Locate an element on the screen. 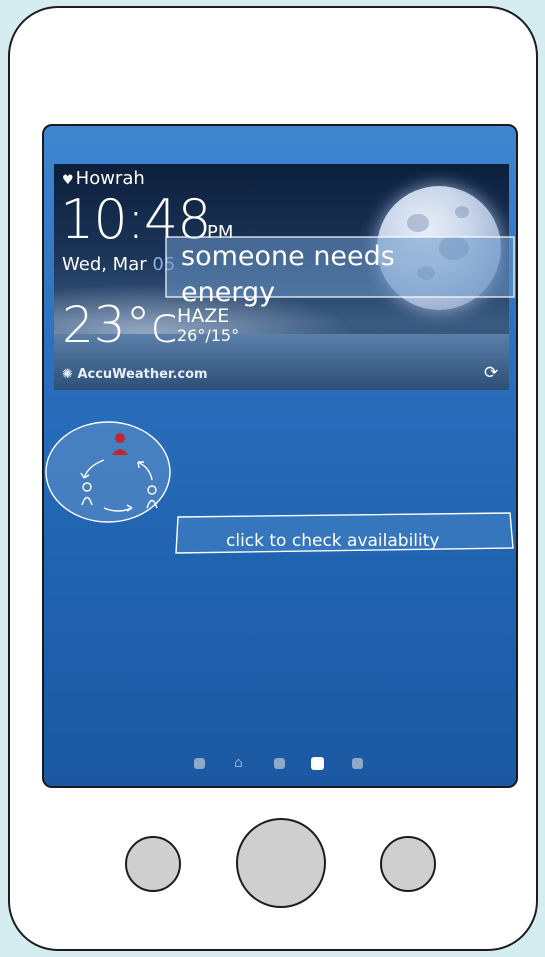  notification-title-line2: energy is located at coordinates (228, 292).